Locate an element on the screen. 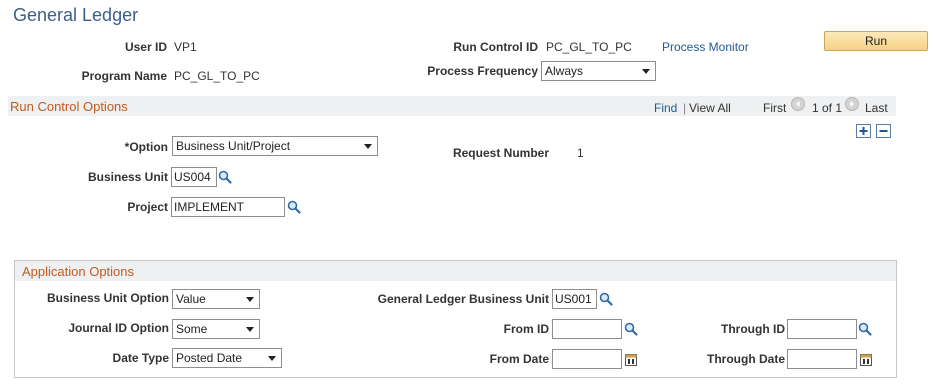 This screenshot has width=936, height=392. from-id-label: From ID is located at coordinates (526, 329).